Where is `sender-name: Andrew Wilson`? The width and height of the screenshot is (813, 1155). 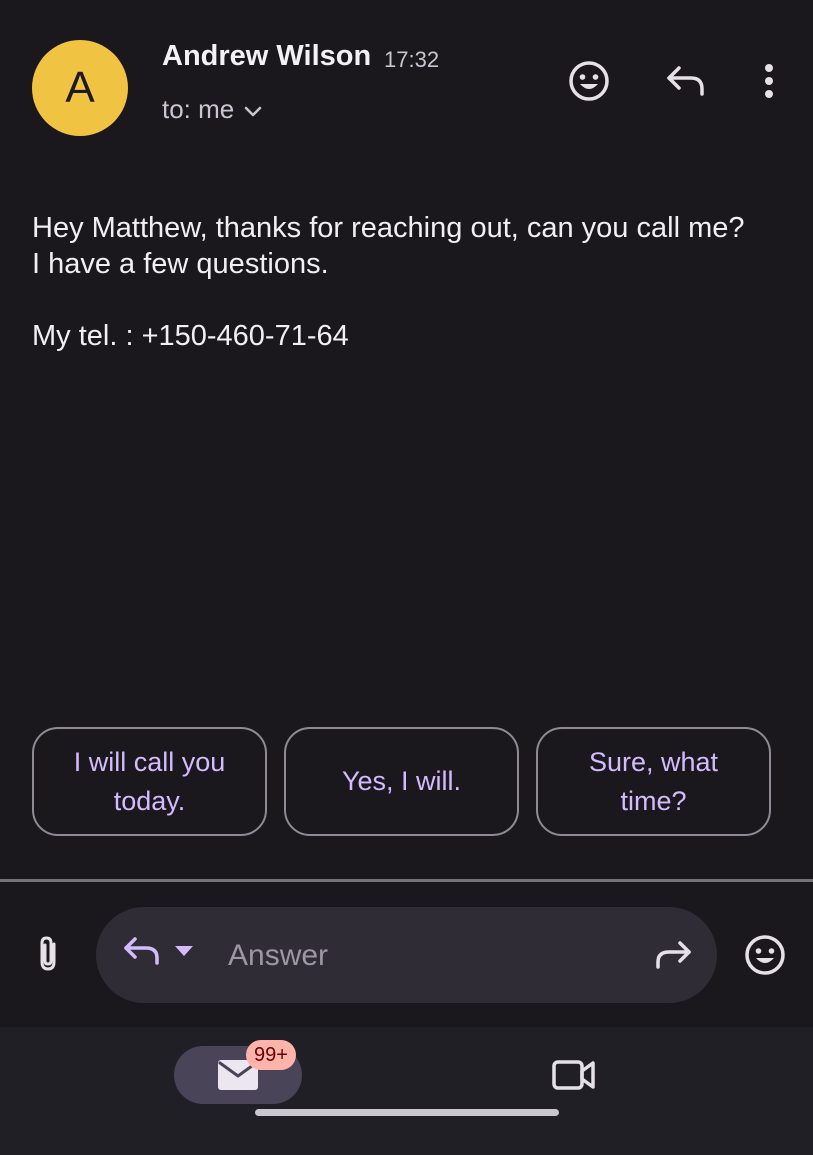 sender-name: Andrew Wilson is located at coordinates (267, 56).